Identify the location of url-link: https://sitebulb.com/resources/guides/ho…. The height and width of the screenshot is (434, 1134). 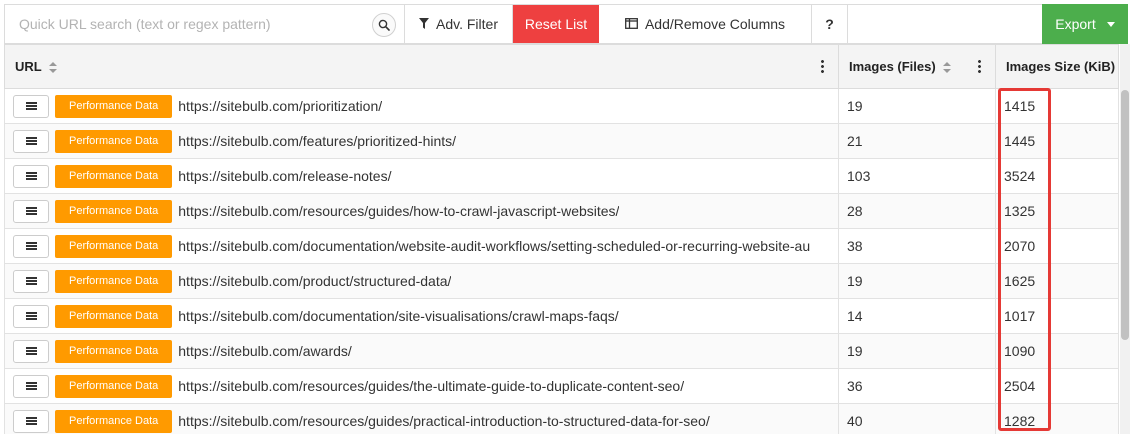
(398, 211).